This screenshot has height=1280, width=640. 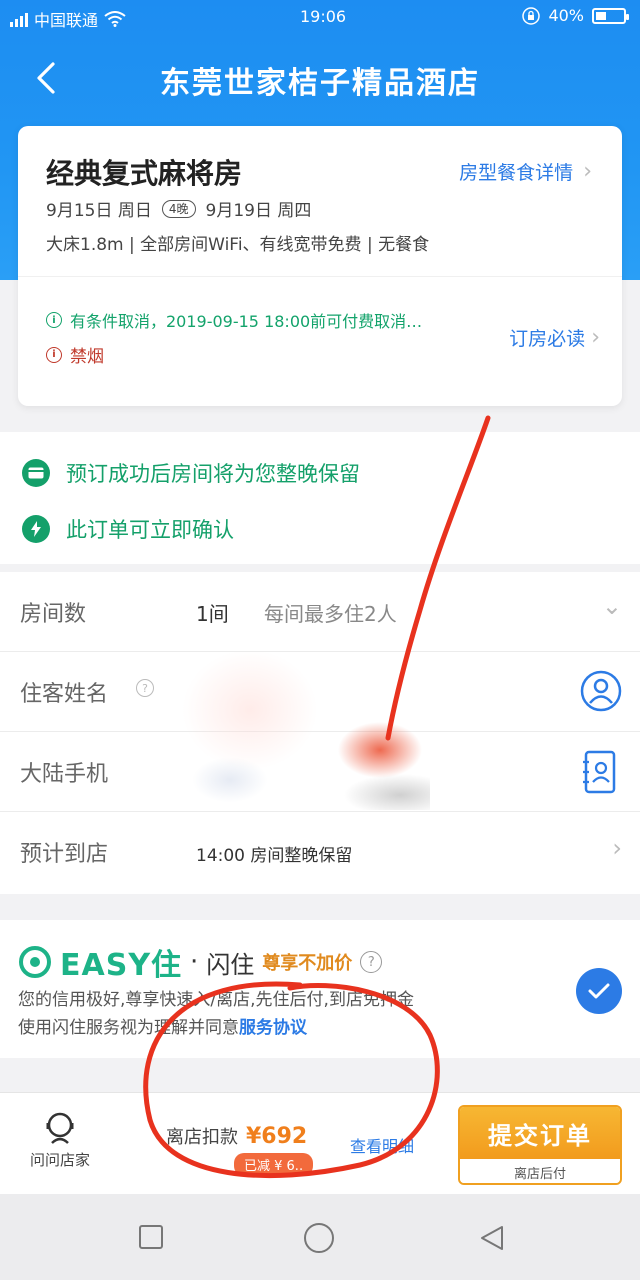 I want to click on guarantee-item: 预订成功后房间将为您整晚保留, so click(x=191, y=473).